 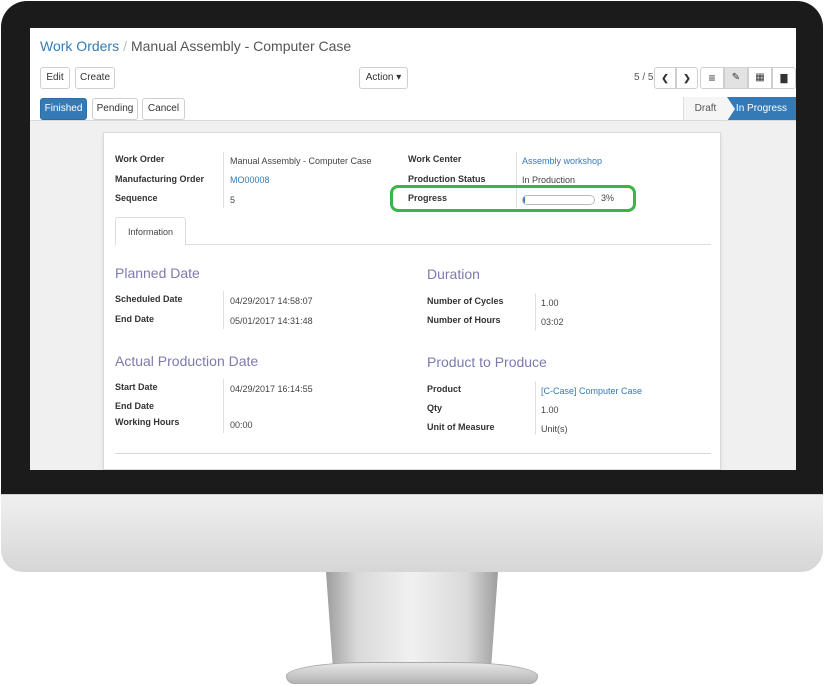 I want to click on pager-next-button: ❯, so click(x=687, y=78).